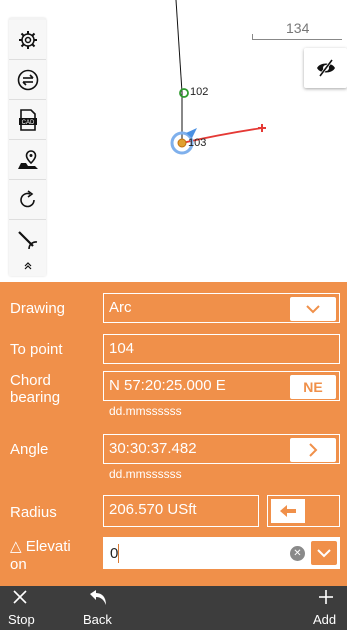  Describe the element at coordinates (102, 608) in the screenshot. I see `back-button: Back` at that location.